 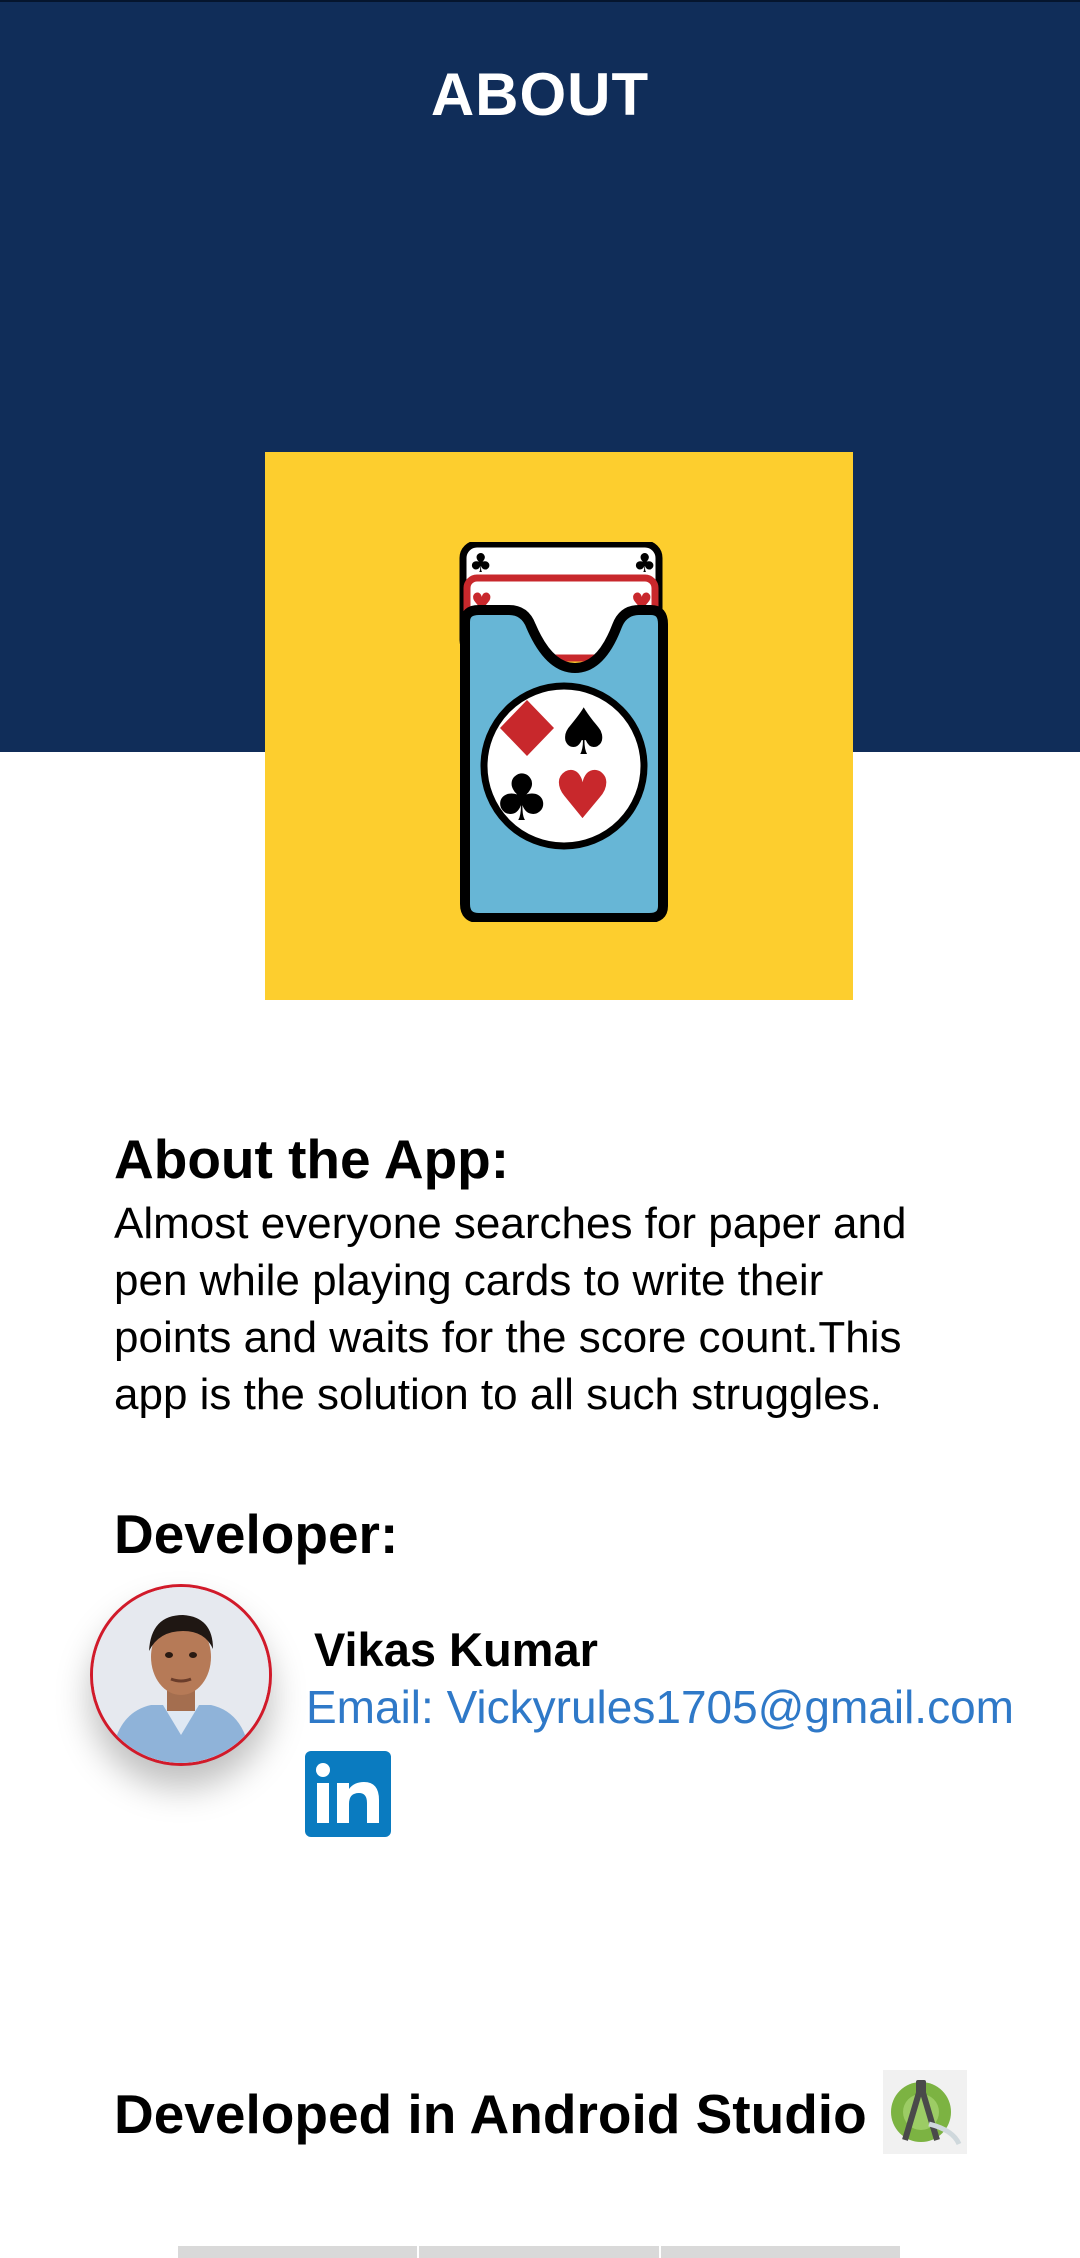 I want to click on developer-email-link: Email: Vickyrules1705@gmail.com, so click(x=660, y=1707).